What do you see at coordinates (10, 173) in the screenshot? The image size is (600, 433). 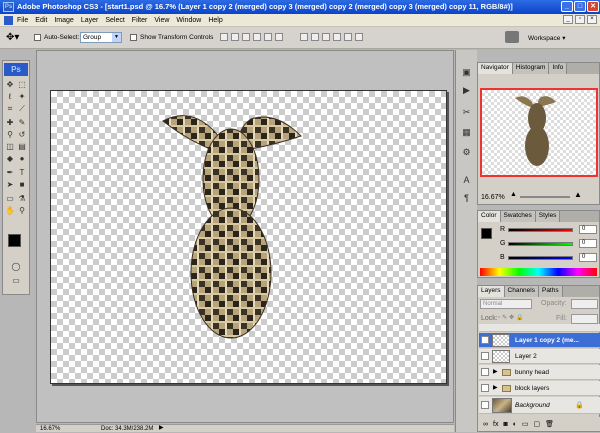 I see `pen-tool-icon: ✒` at bounding box center [10, 173].